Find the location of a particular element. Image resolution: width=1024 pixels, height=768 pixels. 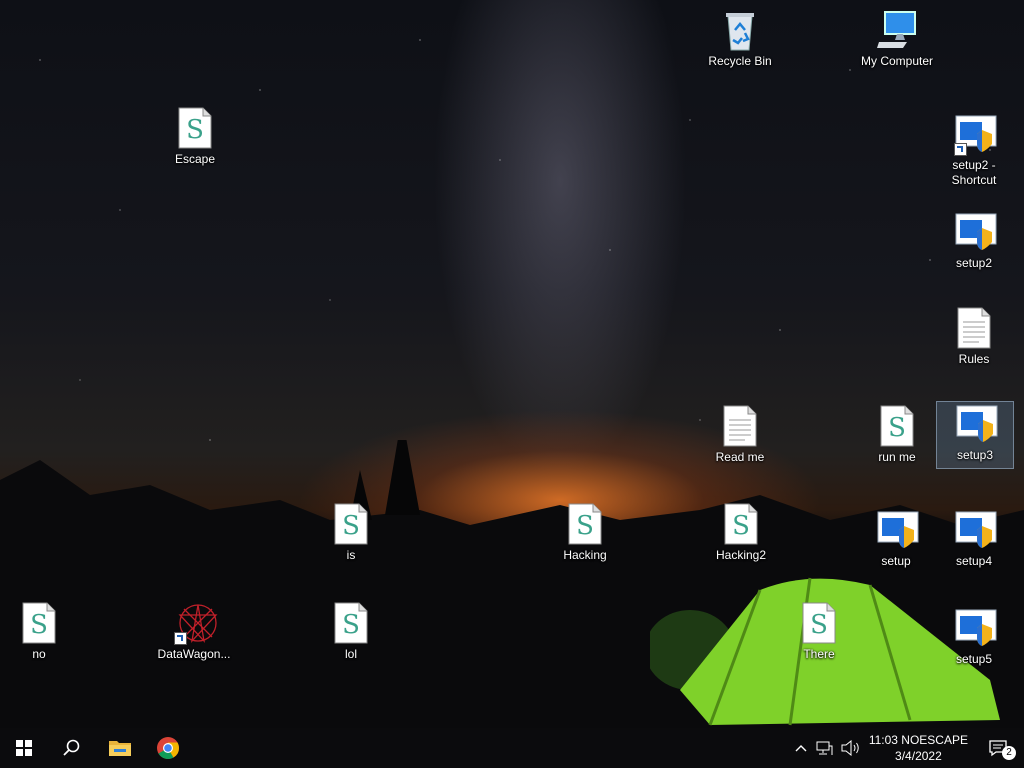

desktop-icon: My Computer is located at coordinates (897, 38).